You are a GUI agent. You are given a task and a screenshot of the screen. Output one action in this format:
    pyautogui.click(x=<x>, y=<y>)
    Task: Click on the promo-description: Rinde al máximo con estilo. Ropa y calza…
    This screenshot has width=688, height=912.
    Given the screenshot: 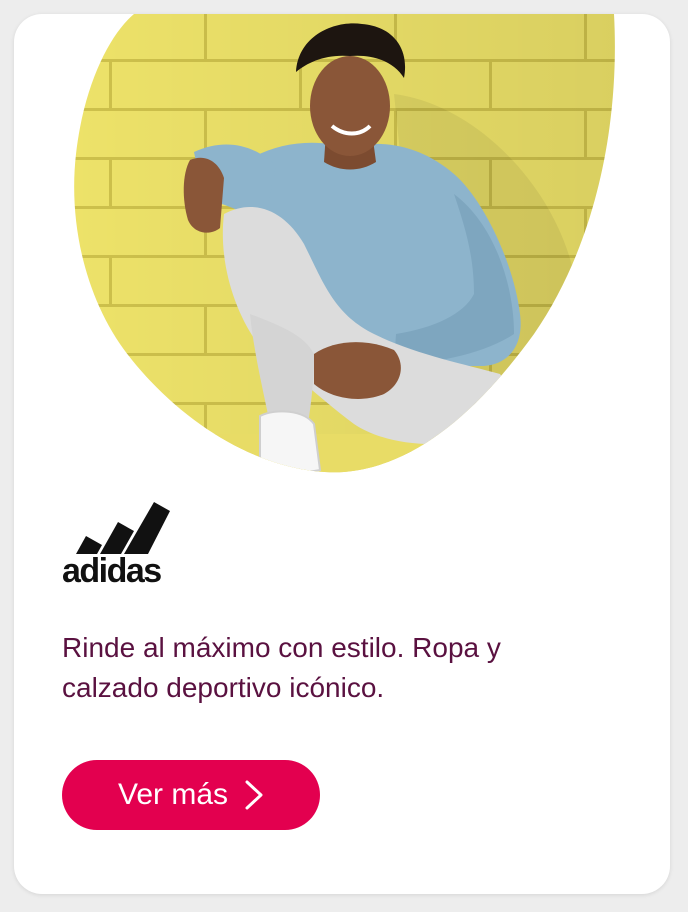 What is the action you would take?
    pyautogui.click(x=281, y=667)
    